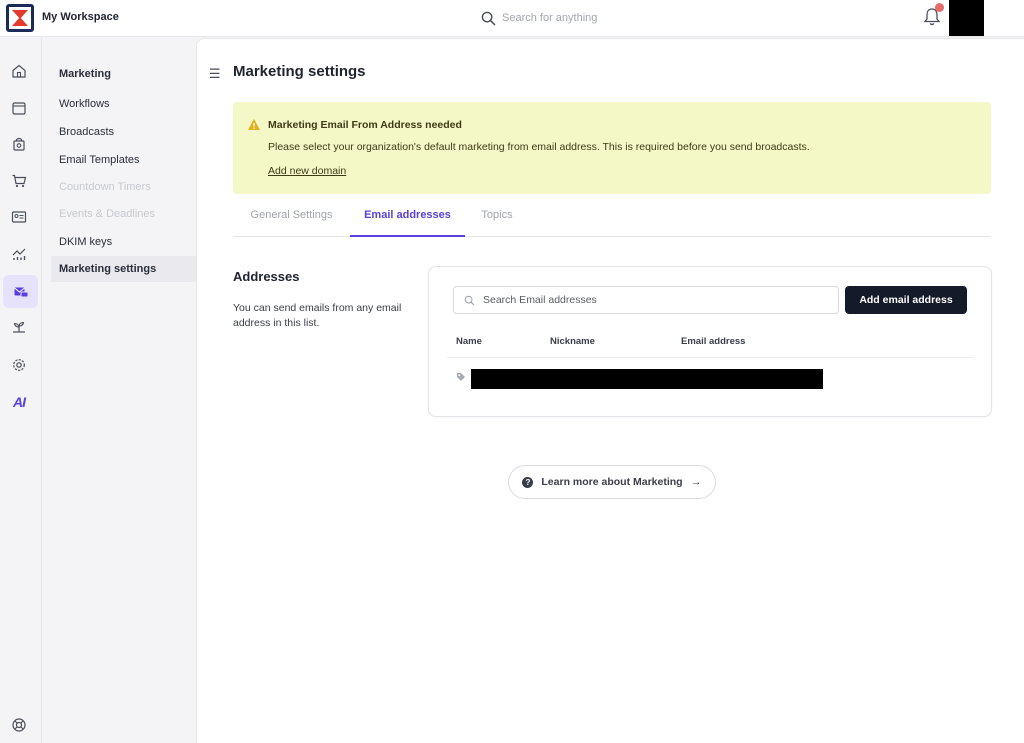 This screenshot has height=743, width=1024. I want to click on learn-more-button: ? Learn more about Marketing →, so click(612, 482).